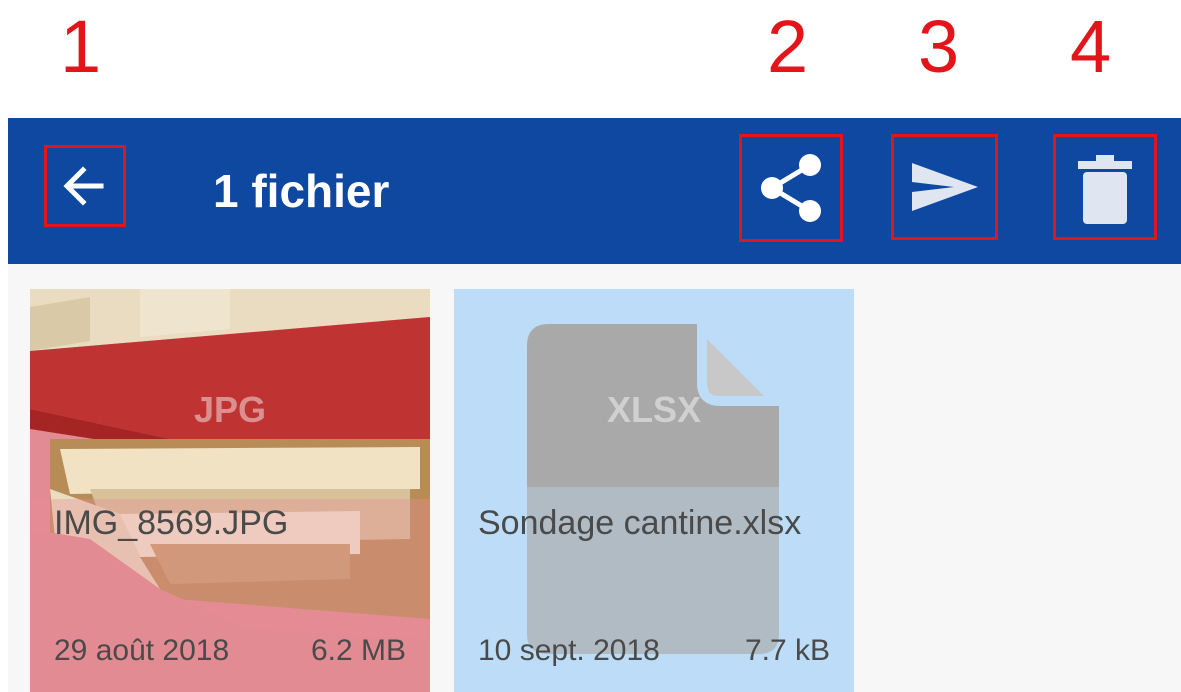 This screenshot has width=1181, height=692. I want to click on arrow-left-icon, so click(83, 186).